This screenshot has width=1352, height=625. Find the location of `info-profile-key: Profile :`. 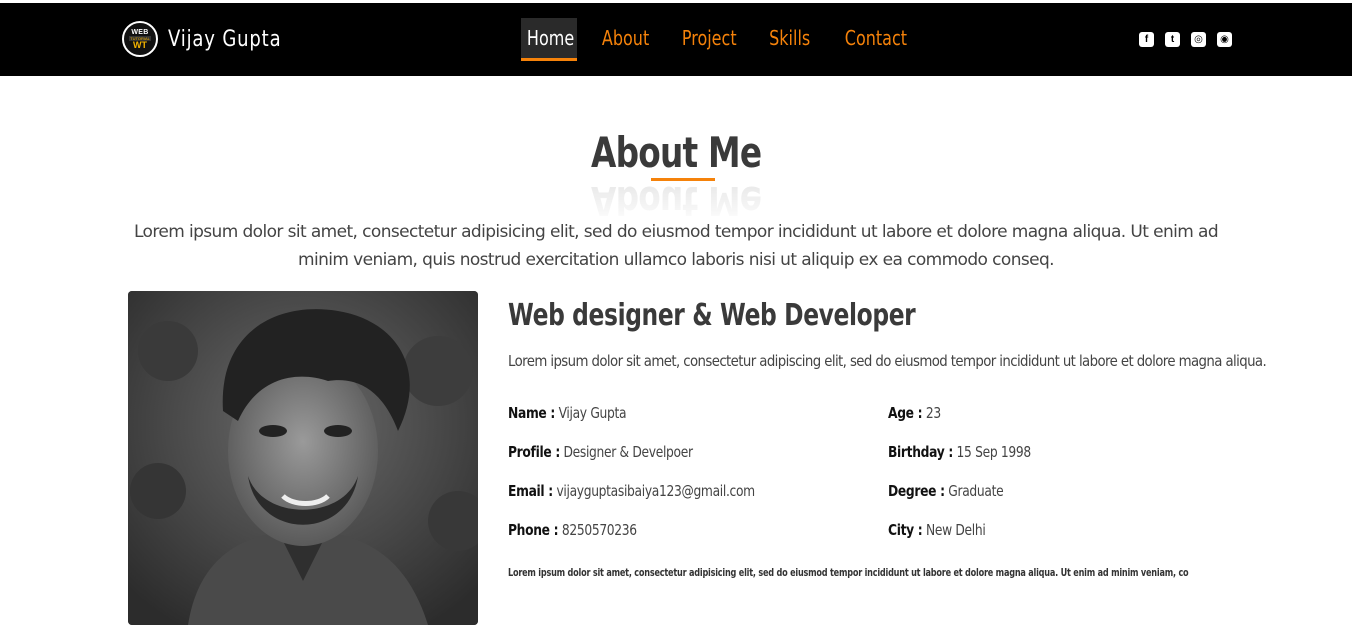

info-profile-key: Profile : is located at coordinates (534, 452).